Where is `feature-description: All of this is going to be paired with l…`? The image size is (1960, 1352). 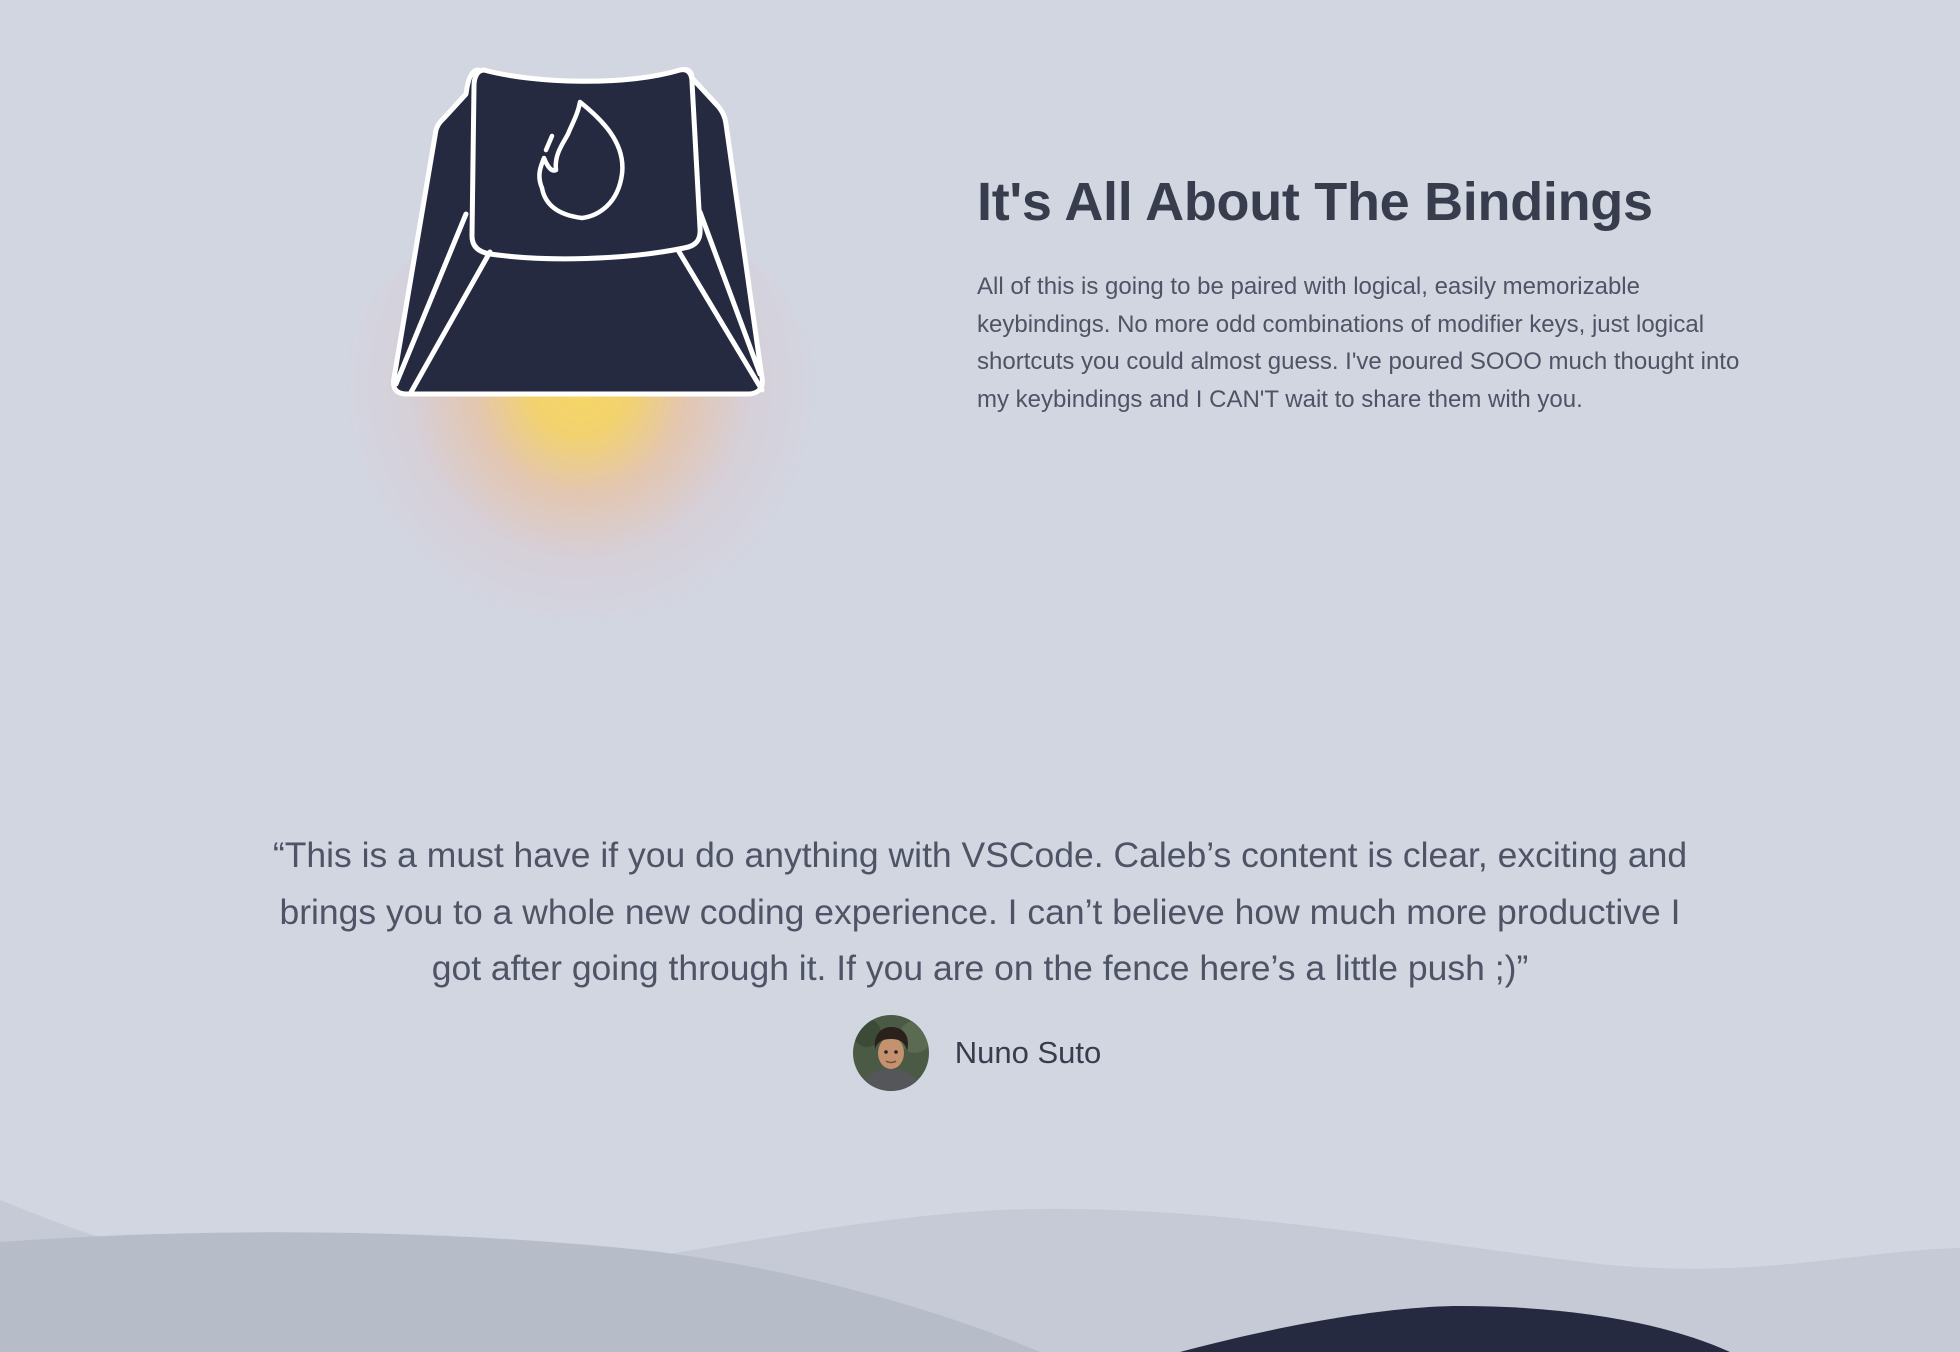 feature-description: All of this is going to be paired with l… is located at coordinates (1358, 343).